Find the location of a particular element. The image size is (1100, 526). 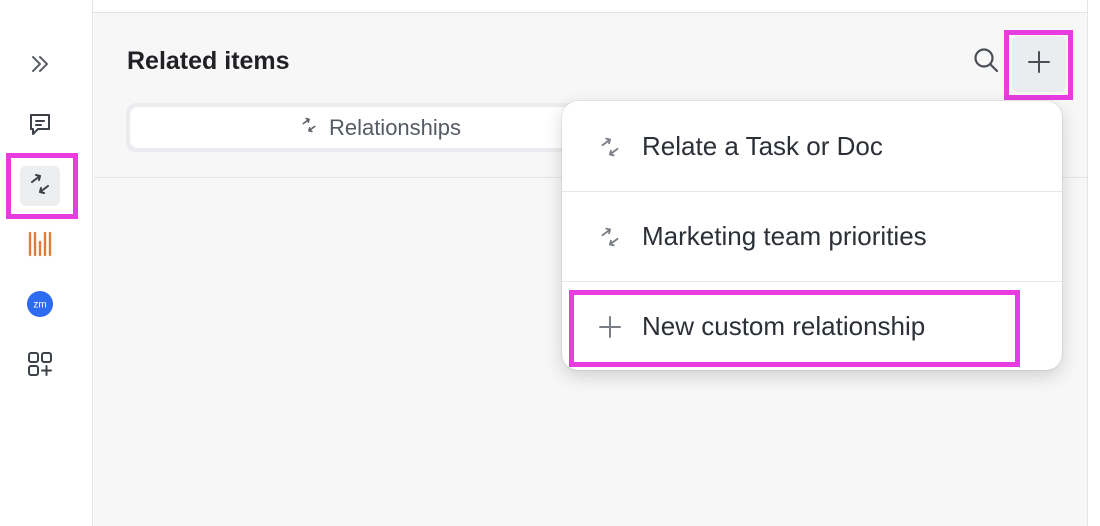

expand-sidebar-button is located at coordinates (40, 66).